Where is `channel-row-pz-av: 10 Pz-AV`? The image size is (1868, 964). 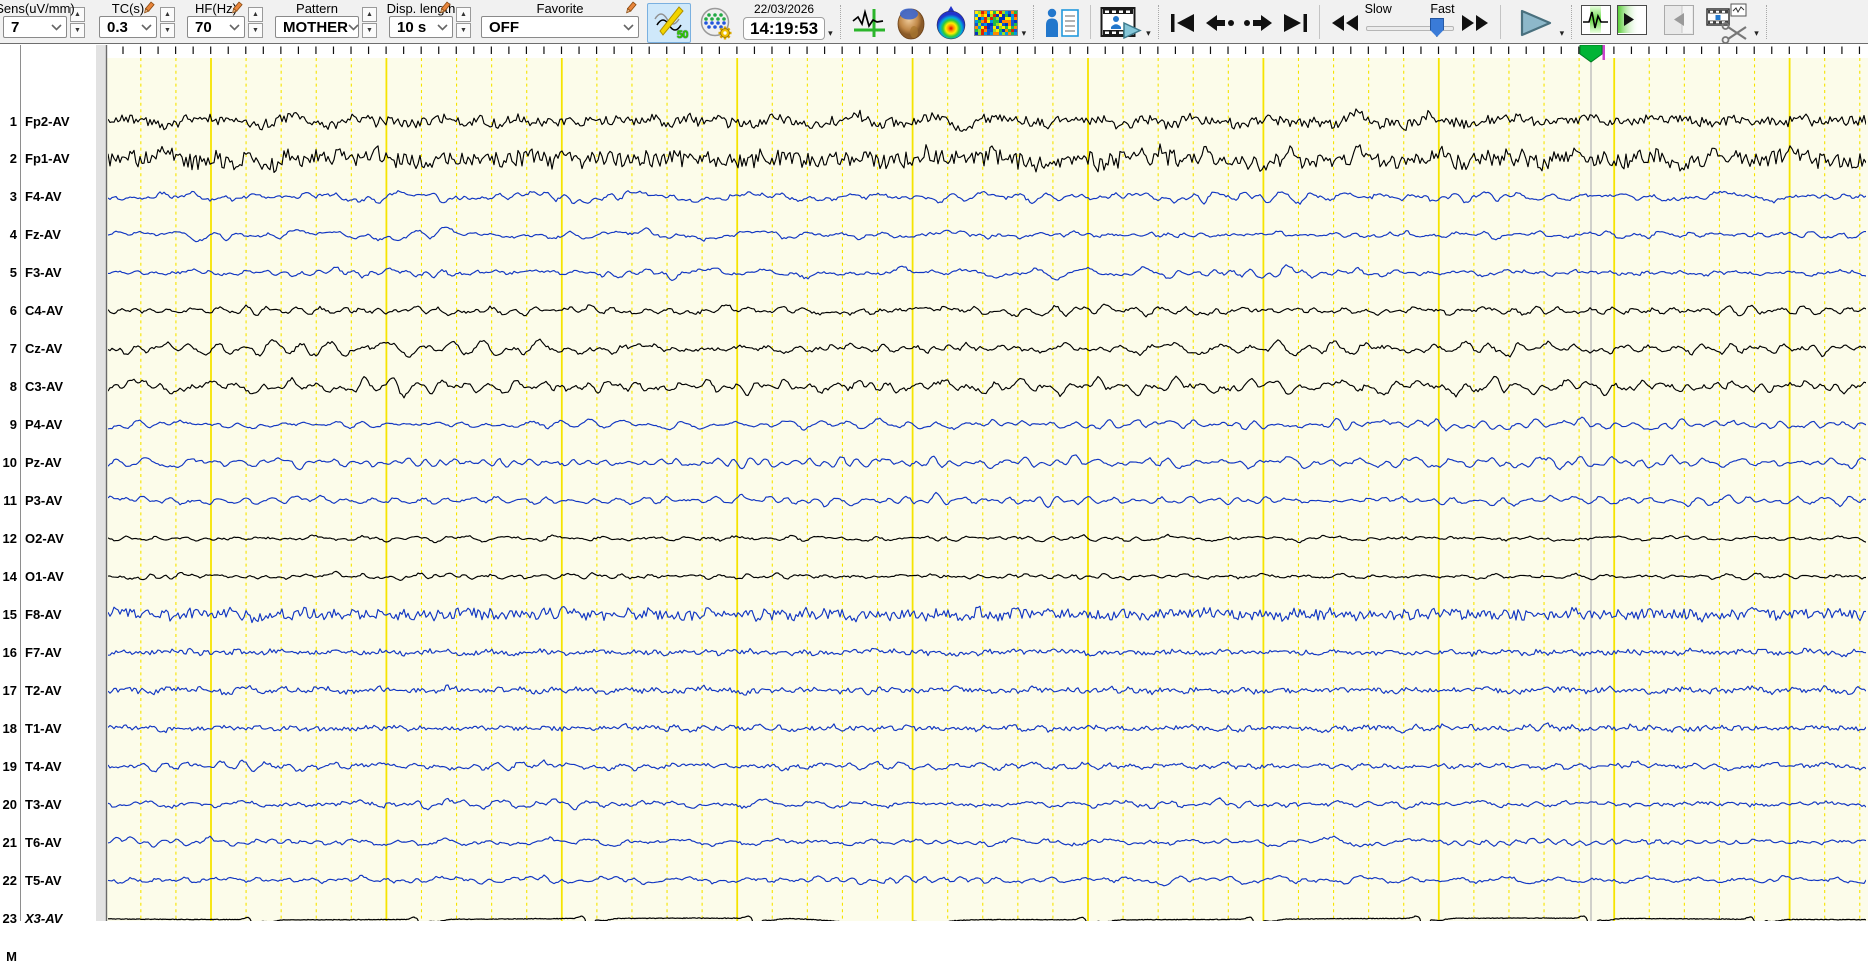
channel-row-pz-av: 10 Pz-AV is located at coordinates (48, 463).